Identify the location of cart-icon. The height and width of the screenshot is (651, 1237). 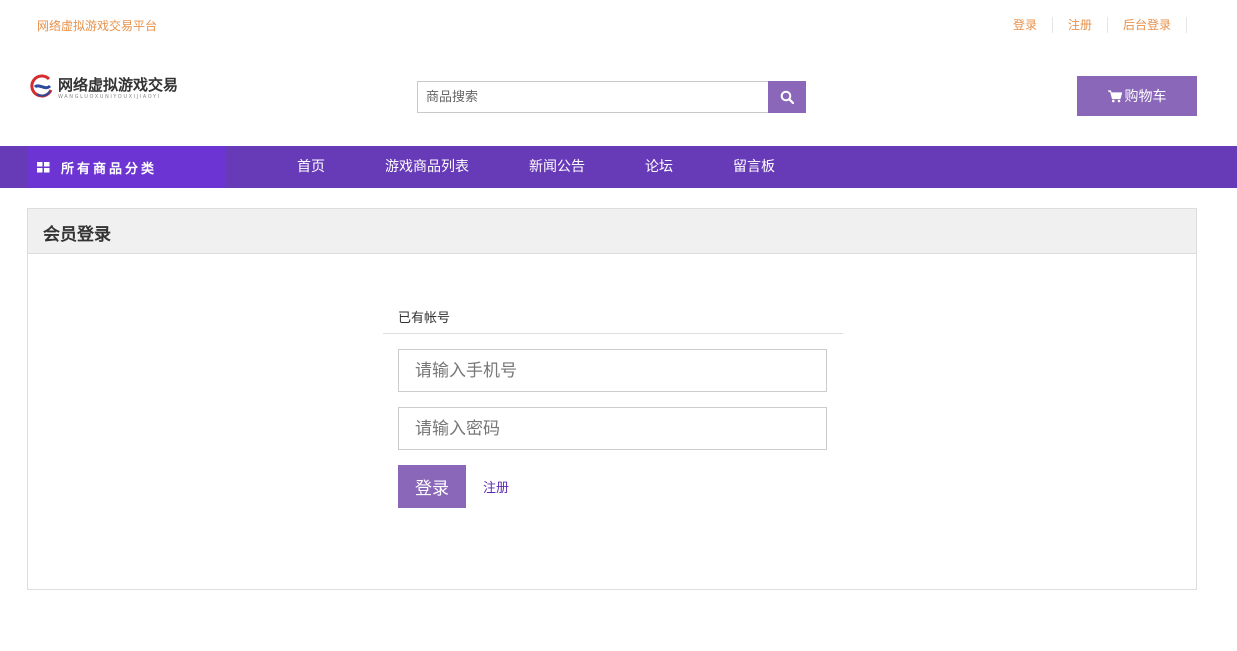
(1114, 95).